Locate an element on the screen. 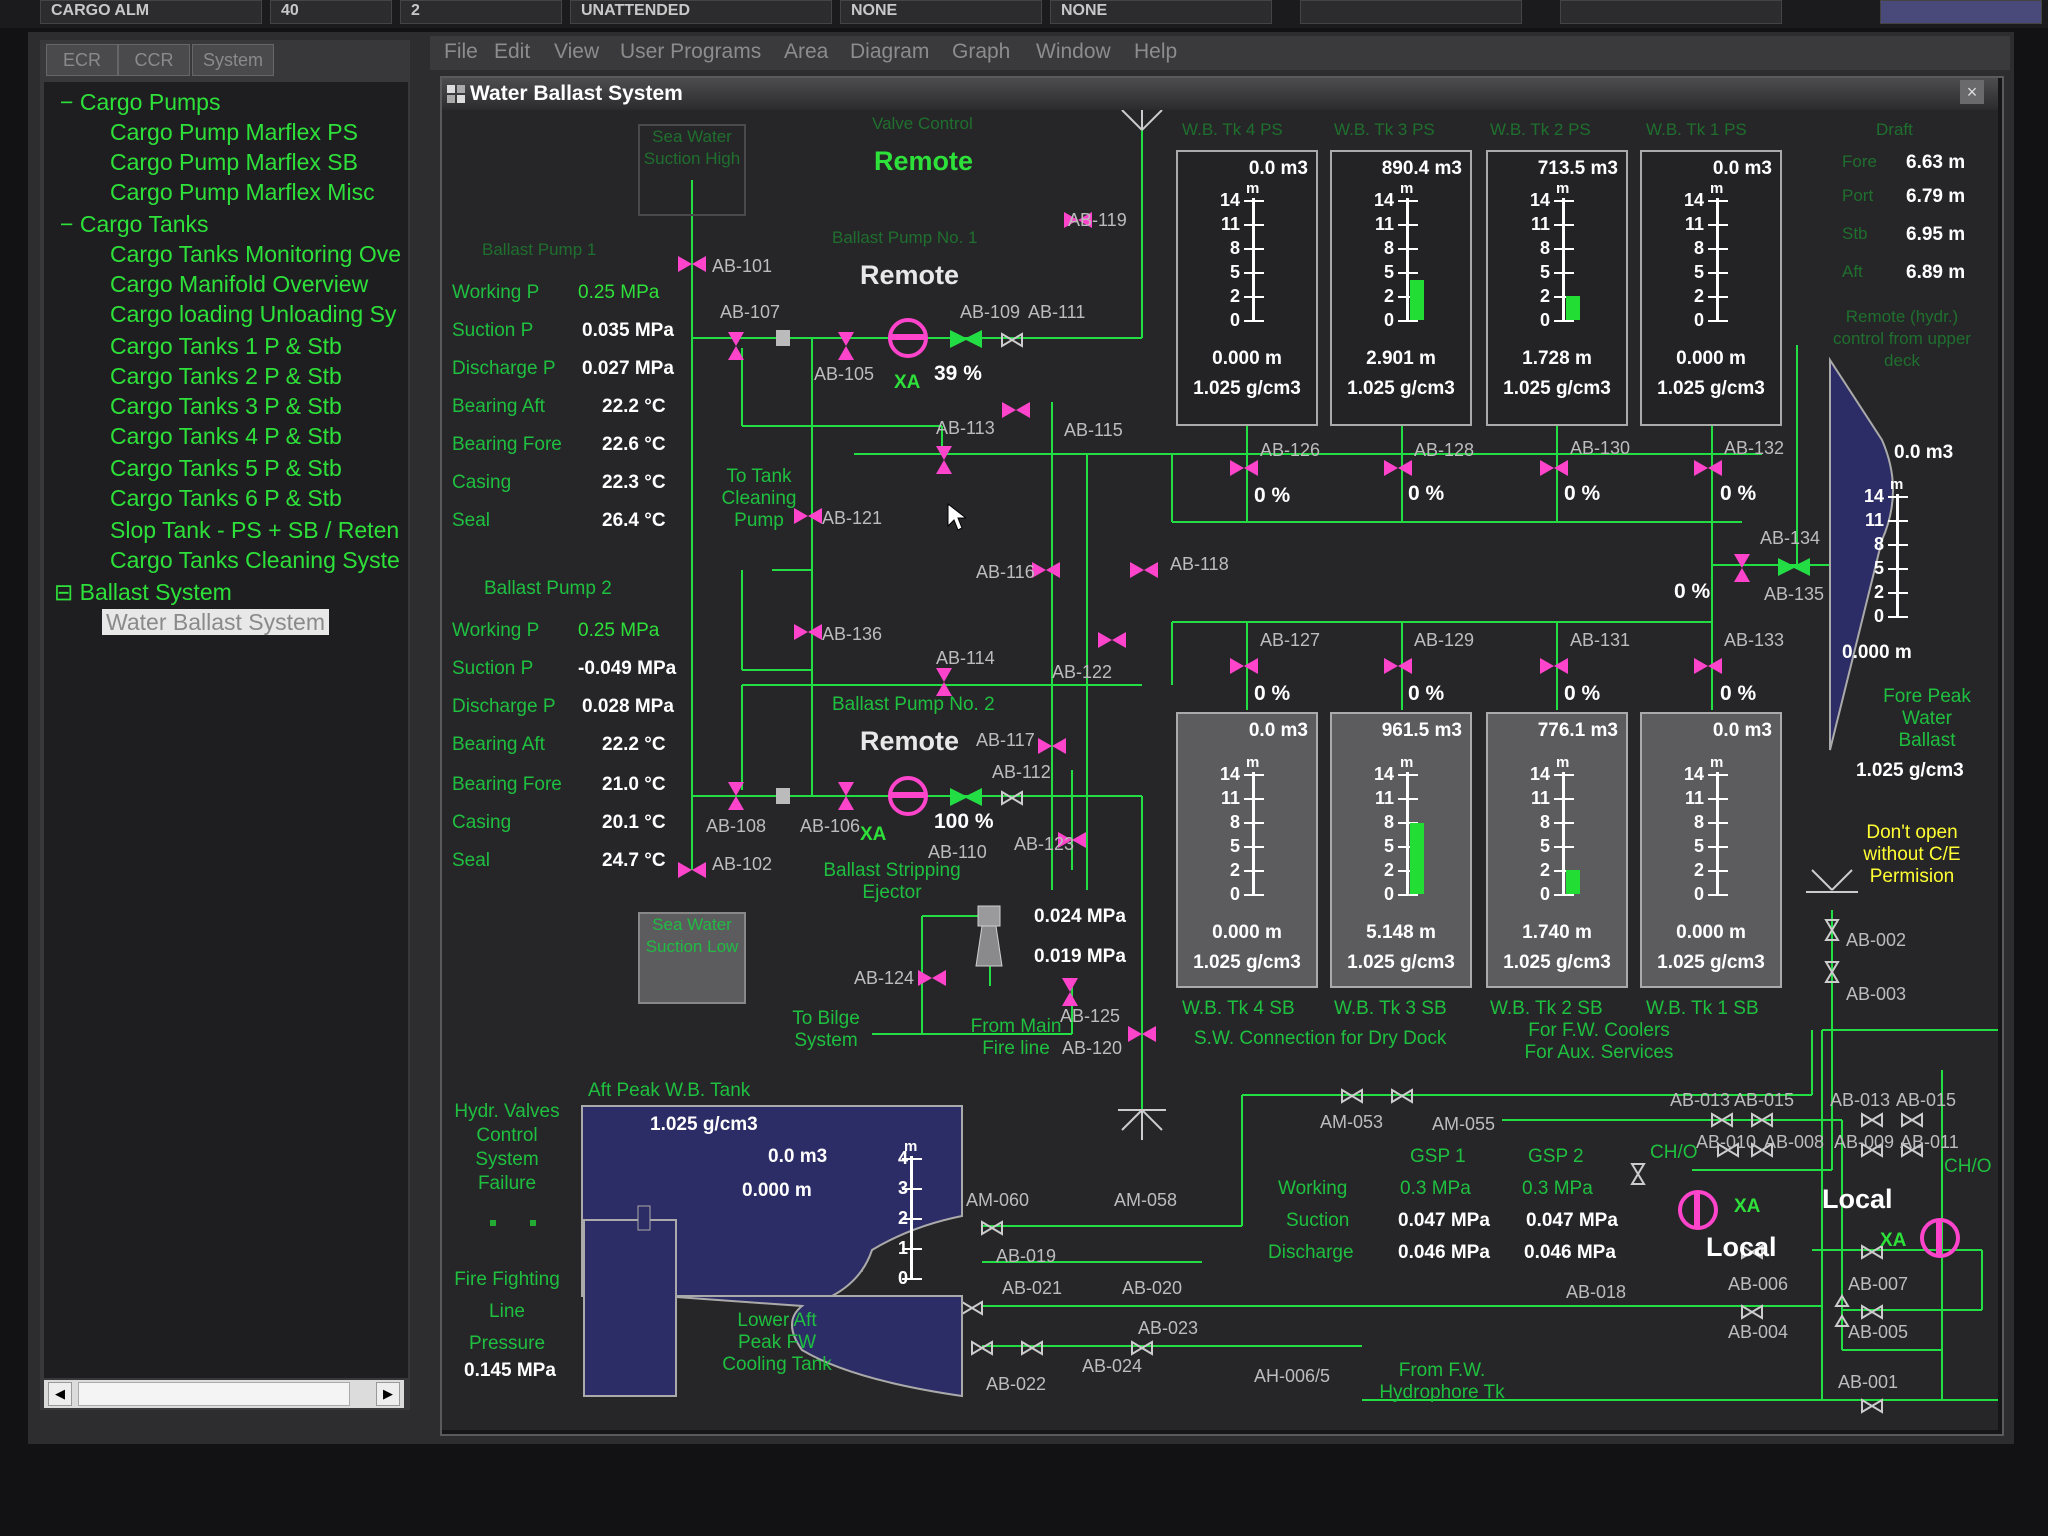 This screenshot has width=2048, height=1536. pump2-xa: XA is located at coordinates (873, 834).